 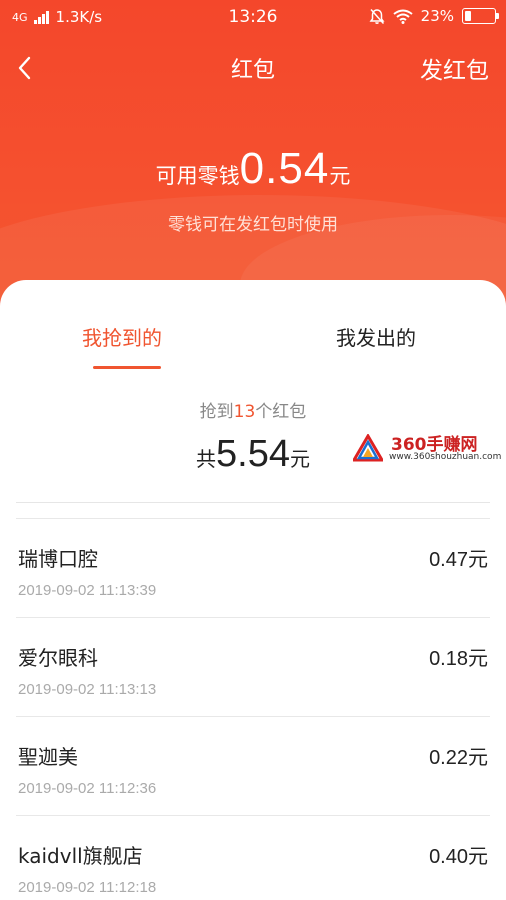 I want to click on balance-unit: 元, so click(x=340, y=176).